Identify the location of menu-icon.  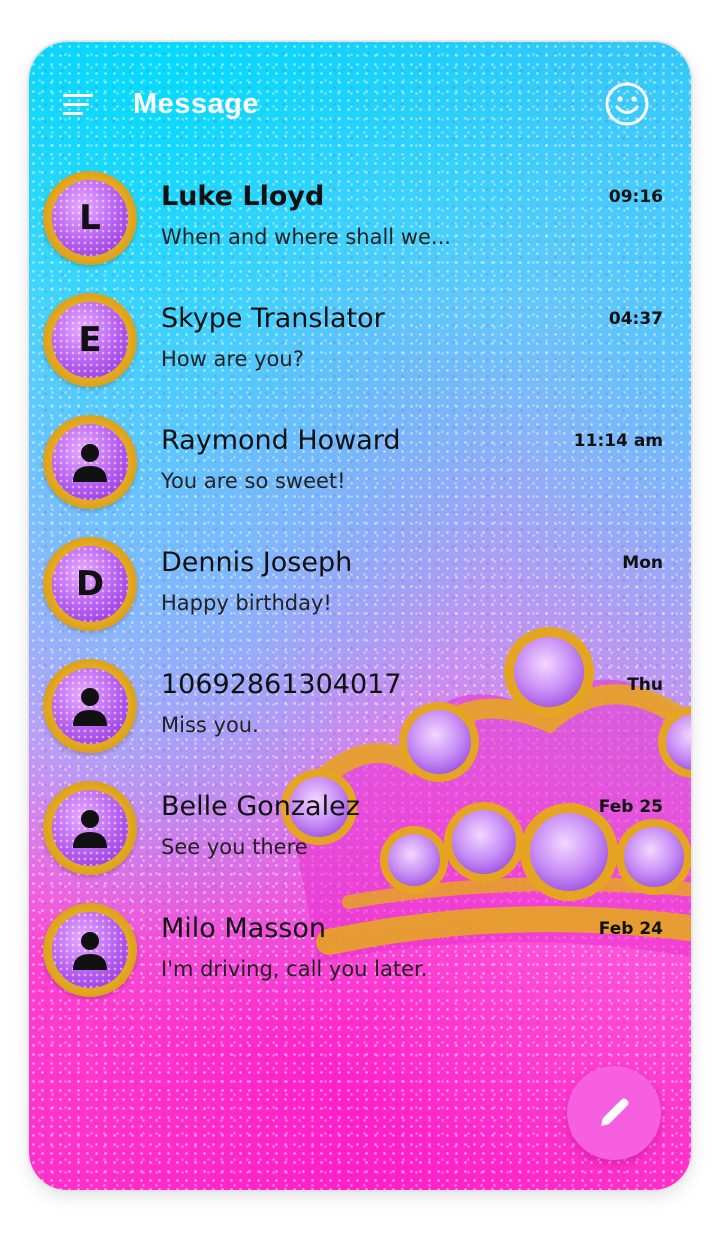
(79, 105).